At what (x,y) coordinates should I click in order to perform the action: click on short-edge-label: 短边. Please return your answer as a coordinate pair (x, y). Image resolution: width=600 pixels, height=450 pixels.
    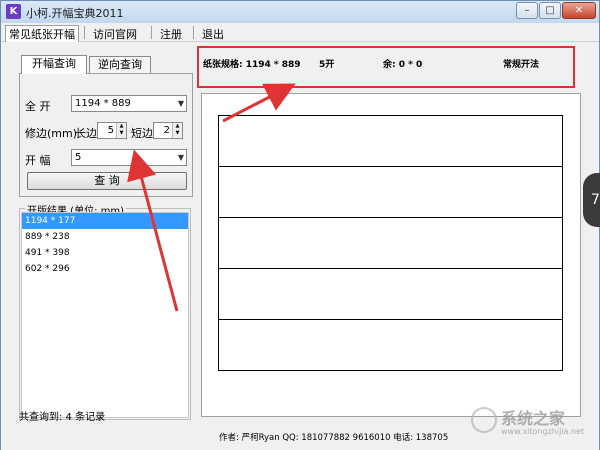
    Looking at the image, I should click on (142, 133).